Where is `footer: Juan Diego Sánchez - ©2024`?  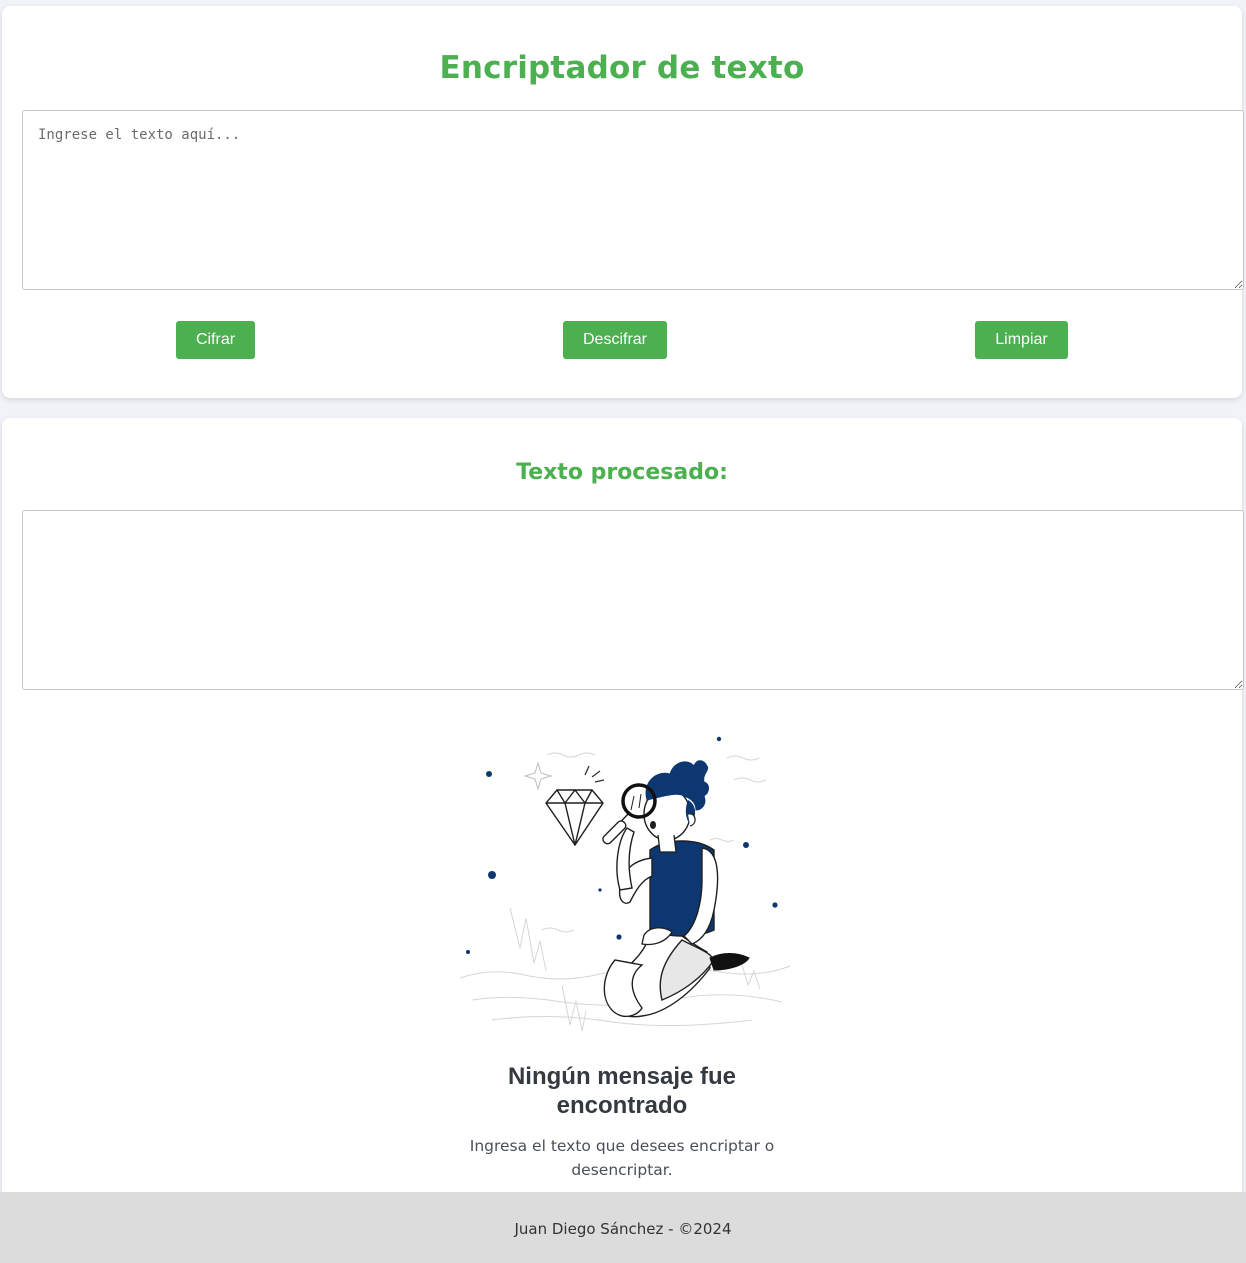 footer: Juan Diego Sánchez - ©2024 is located at coordinates (623, 1227).